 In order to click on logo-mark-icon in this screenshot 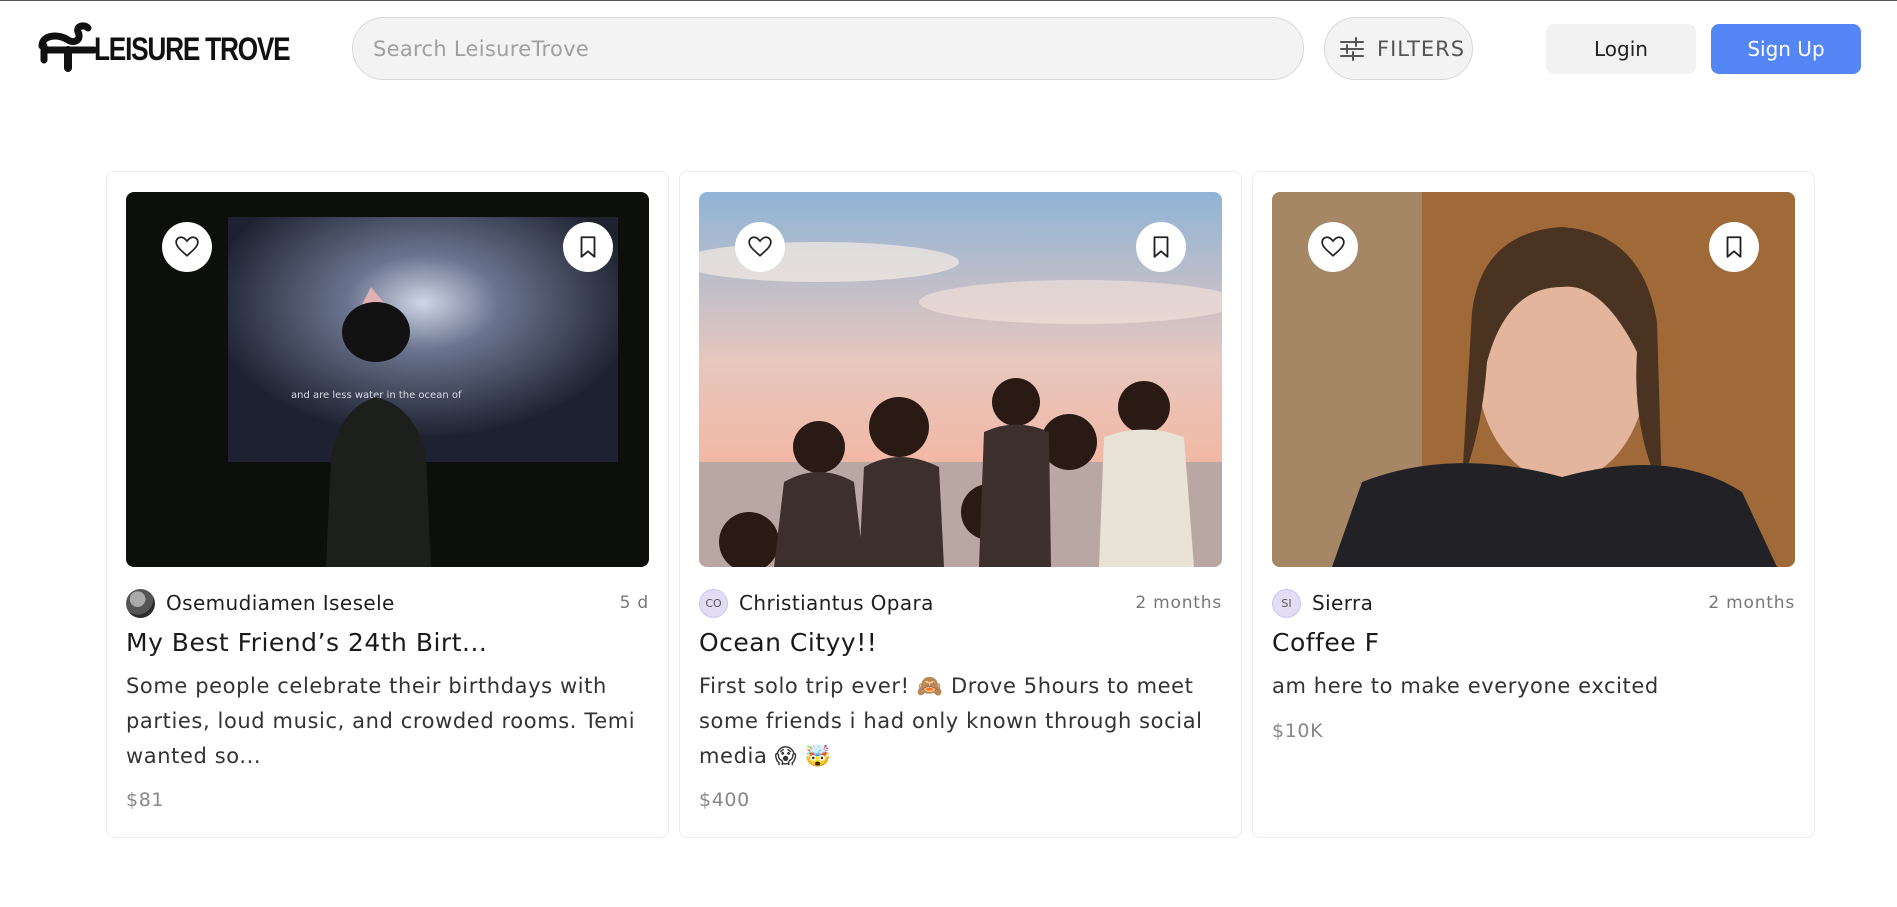, I will do `click(68, 47)`.